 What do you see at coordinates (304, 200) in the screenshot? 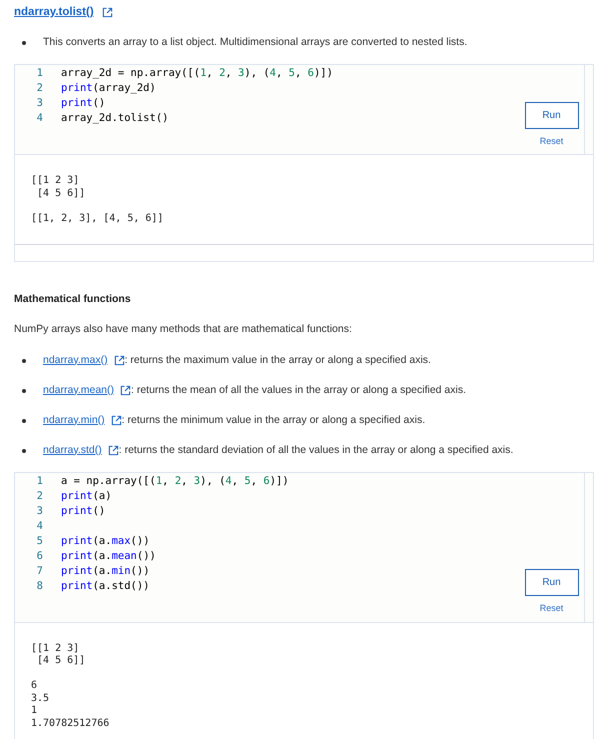
I see `code-output: [[1 2 3] [4 5 6]] [[1, 2, 3], [4, 5, 6]]` at bounding box center [304, 200].